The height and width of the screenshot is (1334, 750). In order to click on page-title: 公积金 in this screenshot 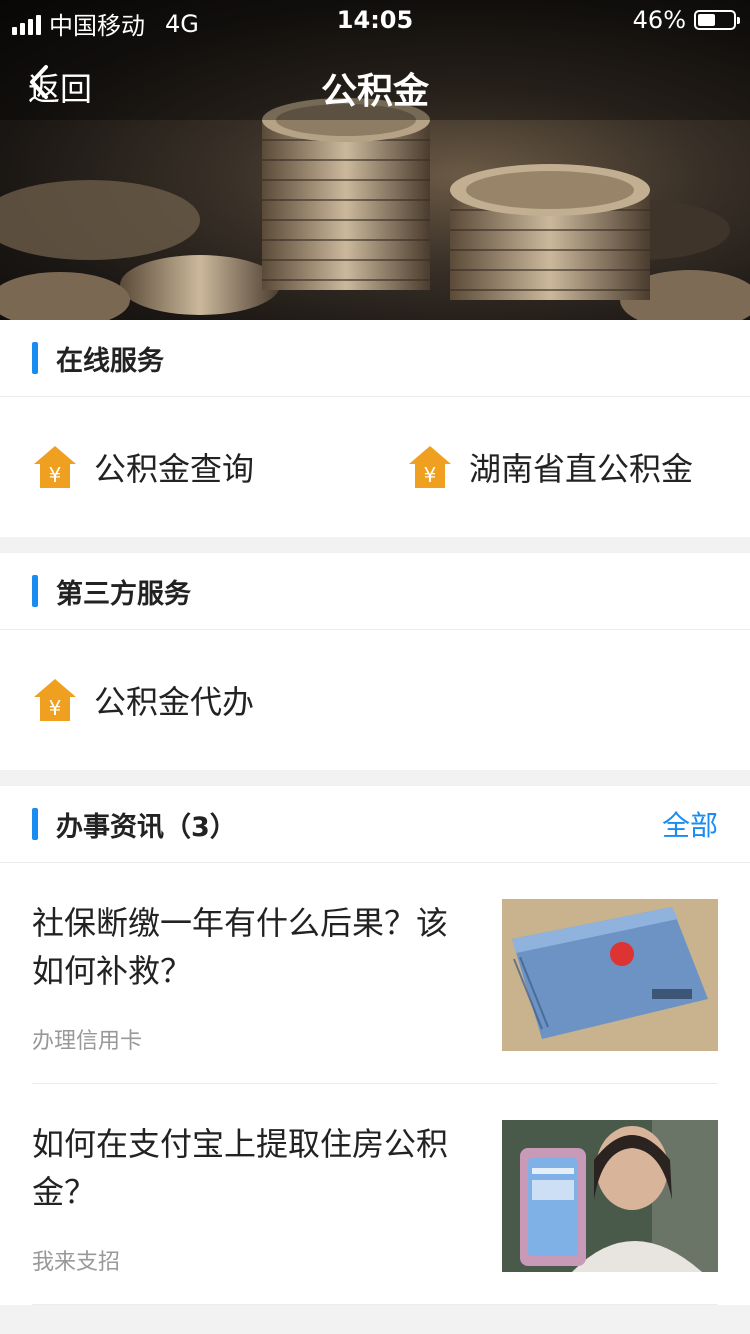, I will do `click(374, 91)`.